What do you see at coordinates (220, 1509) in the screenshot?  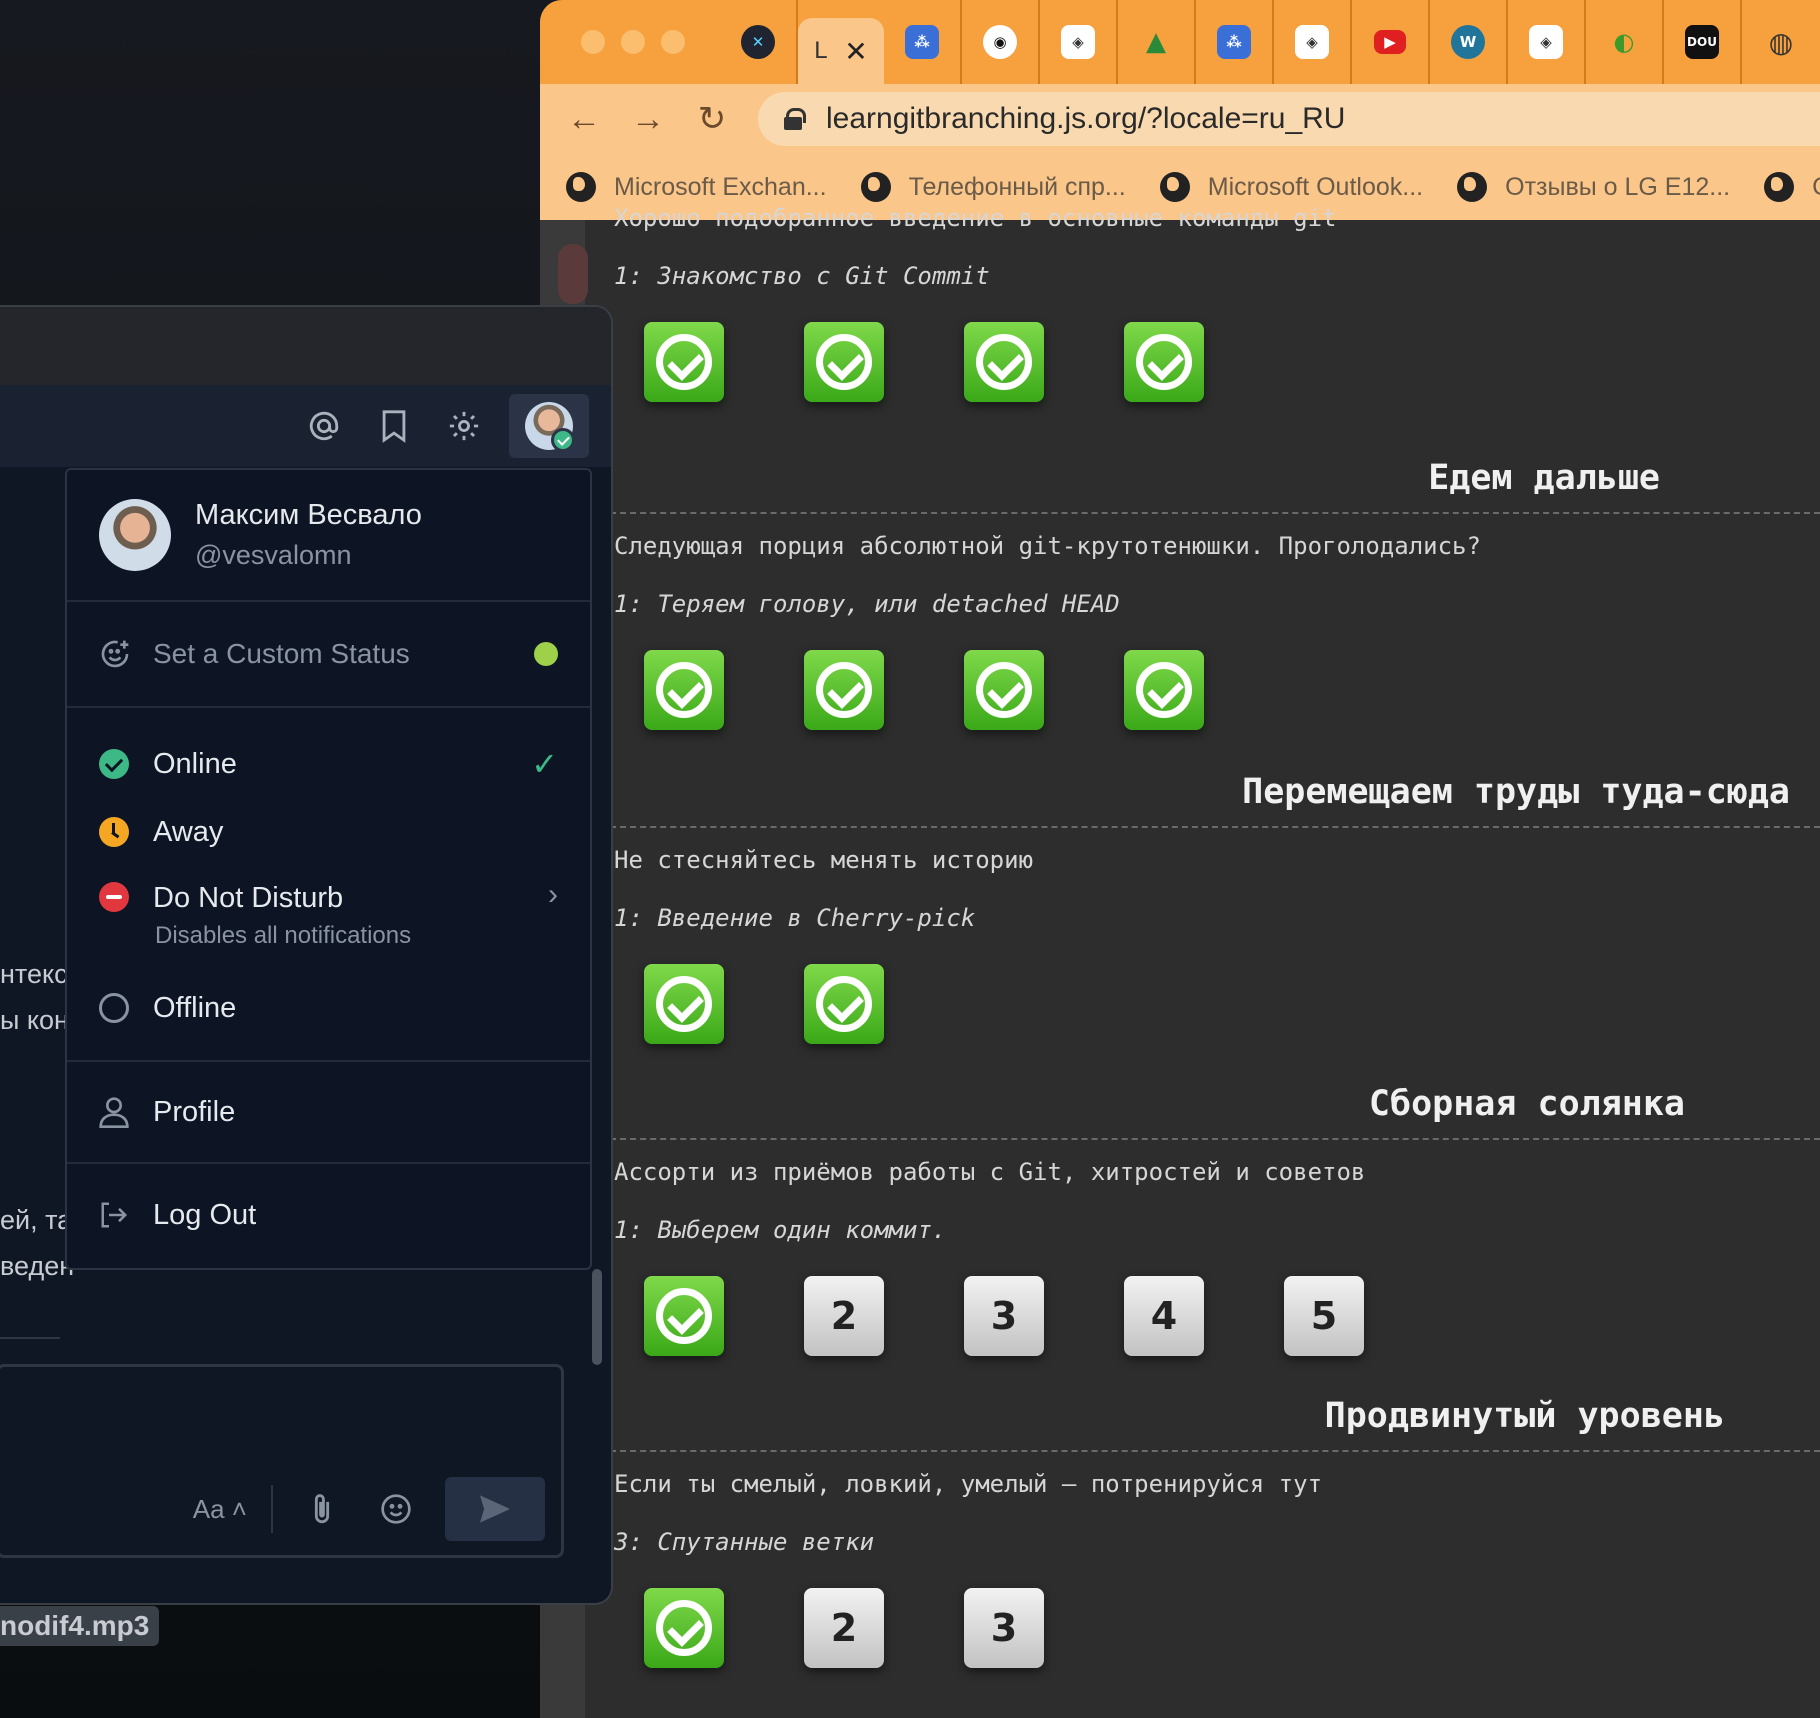 I see `formatting-toggle: Aa ˄` at bounding box center [220, 1509].